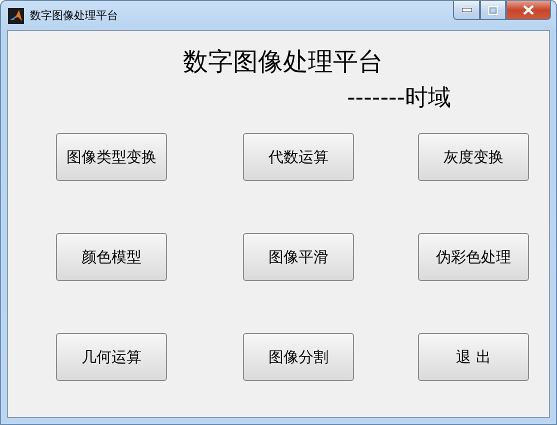 The image size is (557, 425). I want to click on maximize-button, so click(493, 10).